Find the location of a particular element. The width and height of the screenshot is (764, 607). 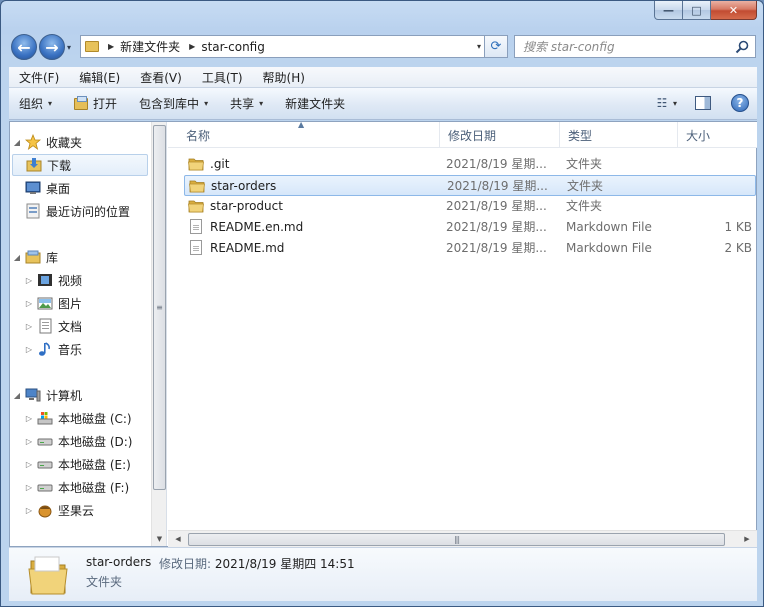

organize-button: 组织 ▾ is located at coordinates (35, 103).